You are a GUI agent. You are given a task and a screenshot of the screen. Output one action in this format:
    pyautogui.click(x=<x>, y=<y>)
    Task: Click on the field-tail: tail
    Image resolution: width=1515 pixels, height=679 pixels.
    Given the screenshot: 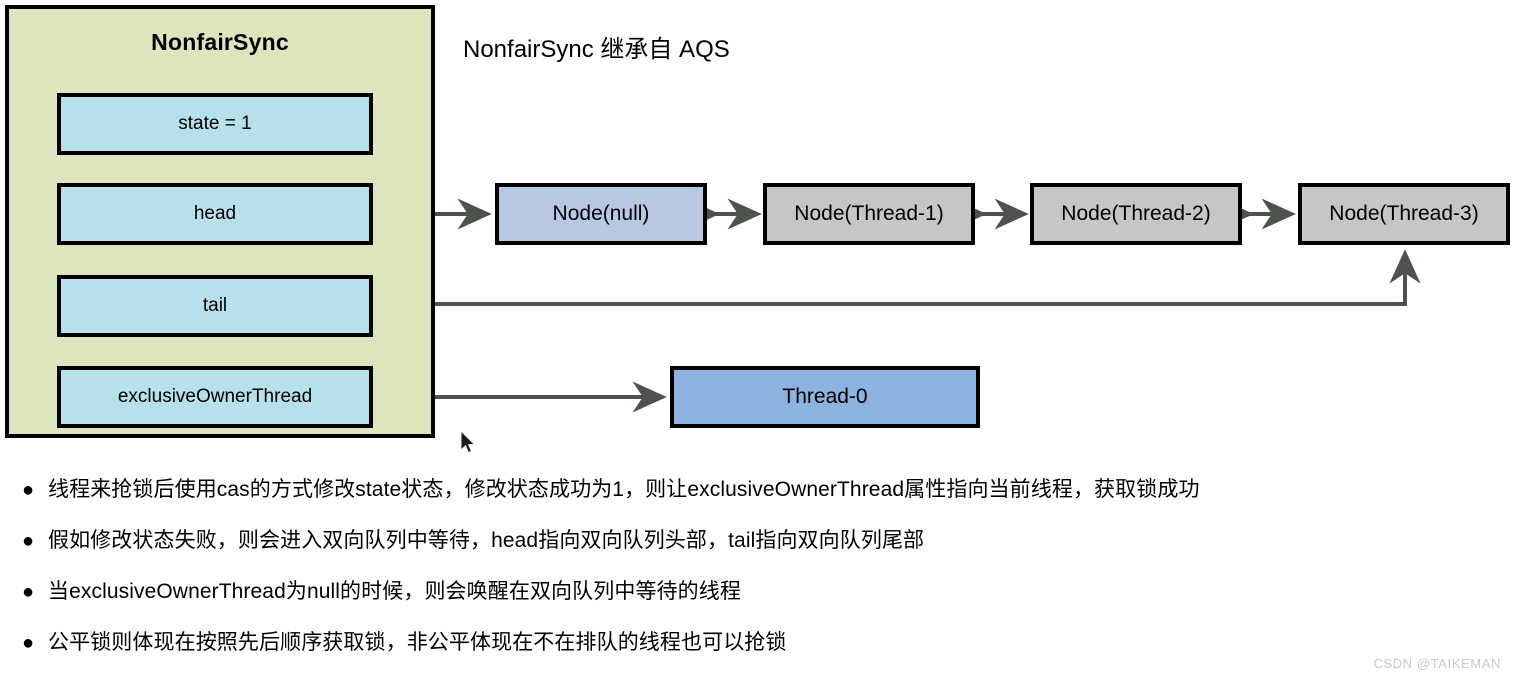 What is the action you would take?
    pyautogui.click(x=215, y=306)
    